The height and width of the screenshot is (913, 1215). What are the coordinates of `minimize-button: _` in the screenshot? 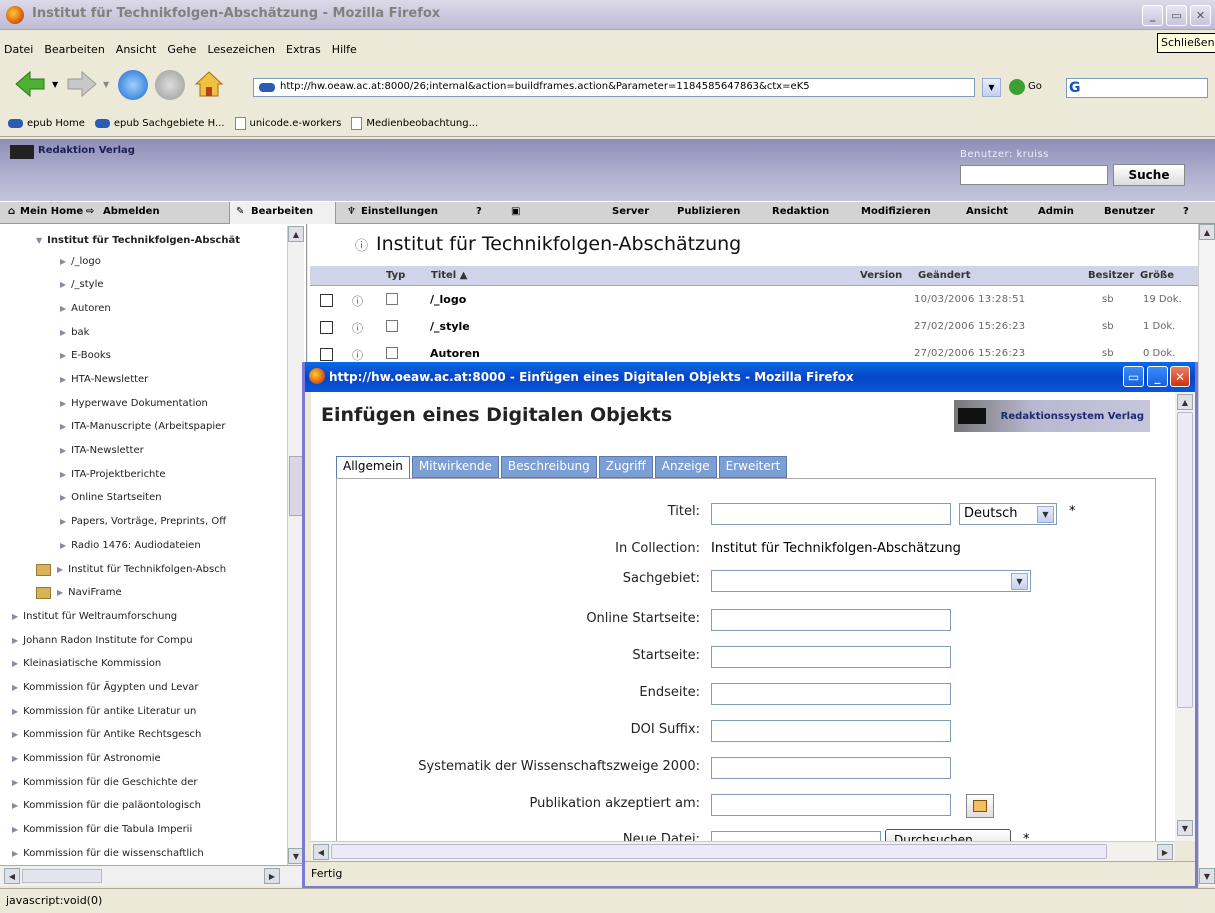 It's located at (1152, 15).